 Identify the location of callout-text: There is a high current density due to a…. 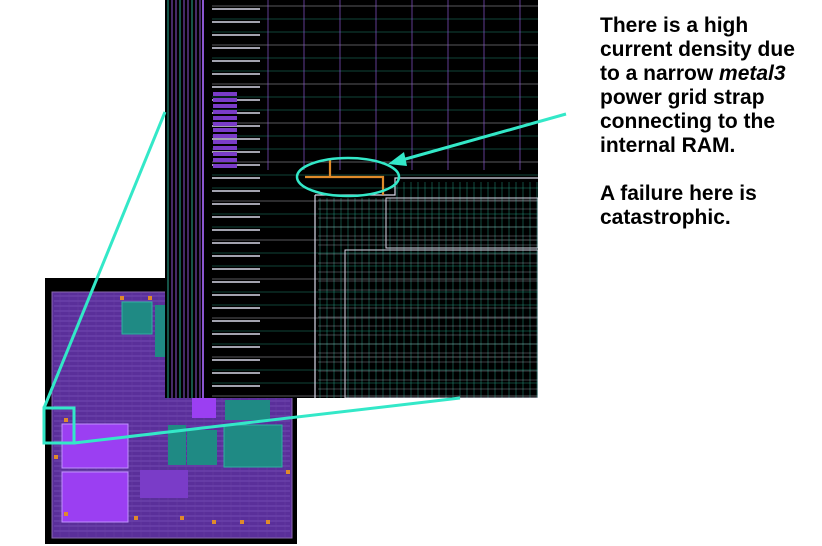
(709, 122).